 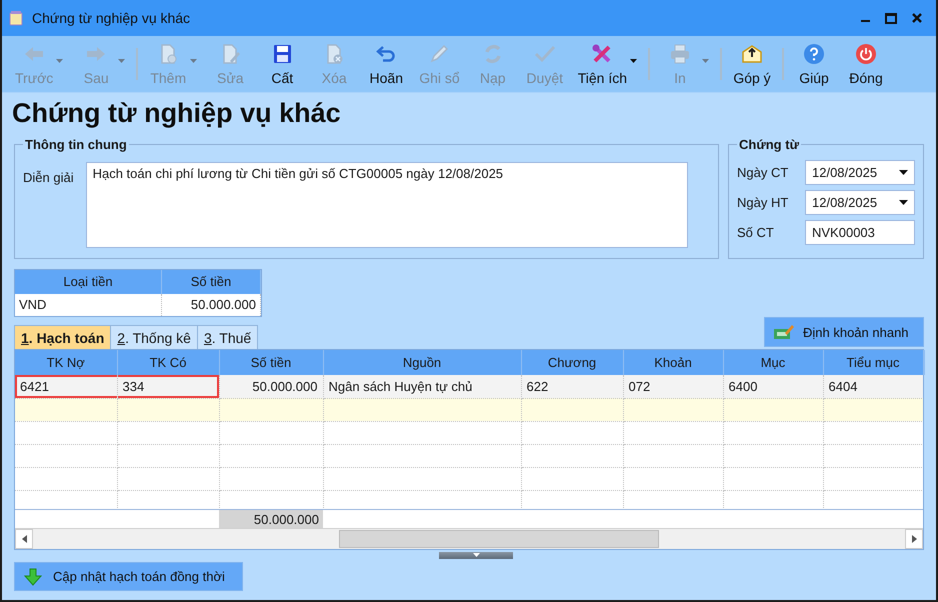 I want to click on tab: 1. Hạch toán, so click(x=63, y=337).